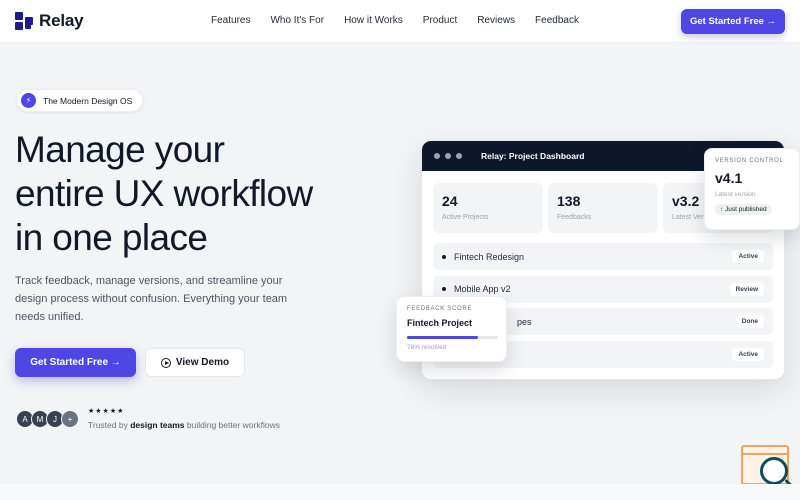  What do you see at coordinates (373, 20) in the screenshot?
I see `nav-link-how-it-works: How it Works` at bounding box center [373, 20].